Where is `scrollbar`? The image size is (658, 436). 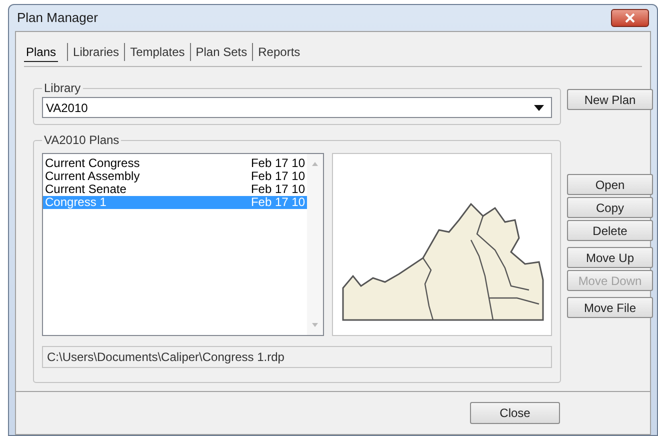
scrollbar is located at coordinates (315, 244).